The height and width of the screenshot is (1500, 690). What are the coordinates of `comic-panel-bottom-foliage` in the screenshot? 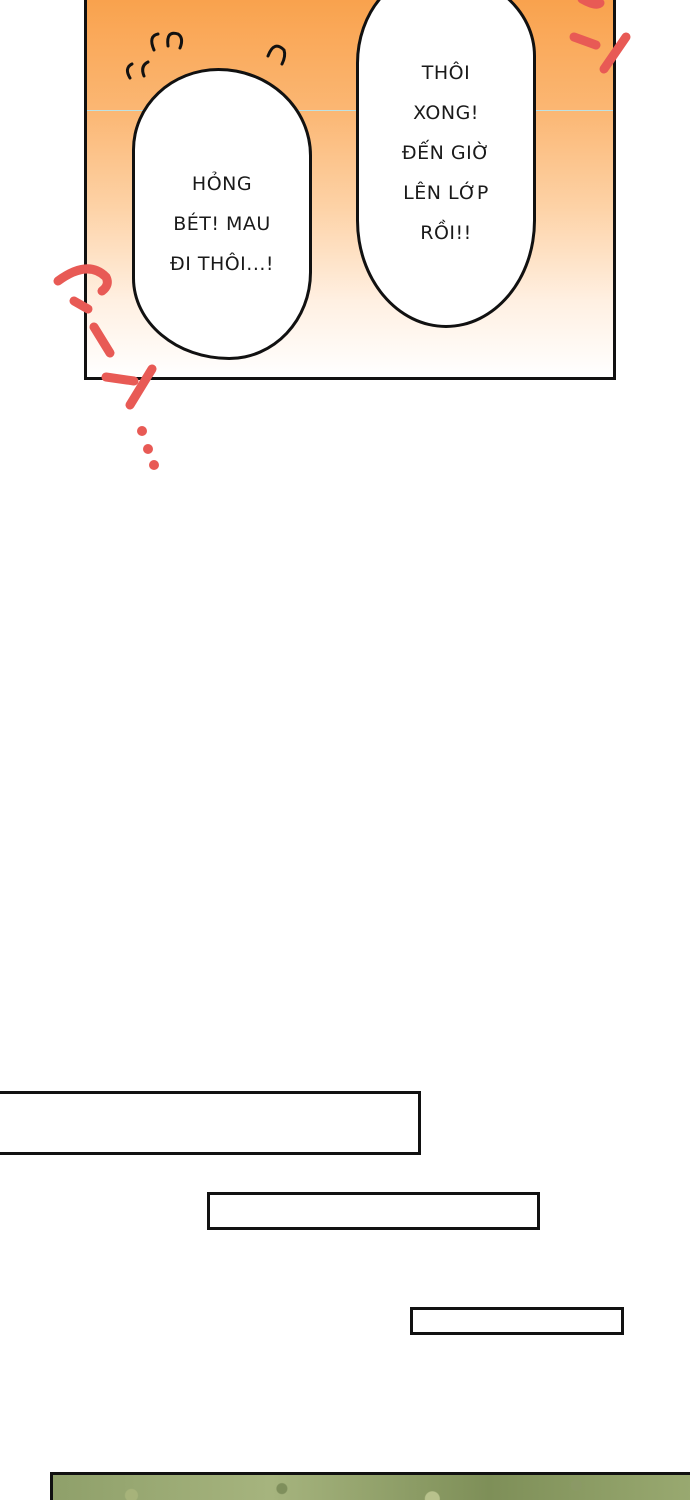 It's located at (370, 1486).